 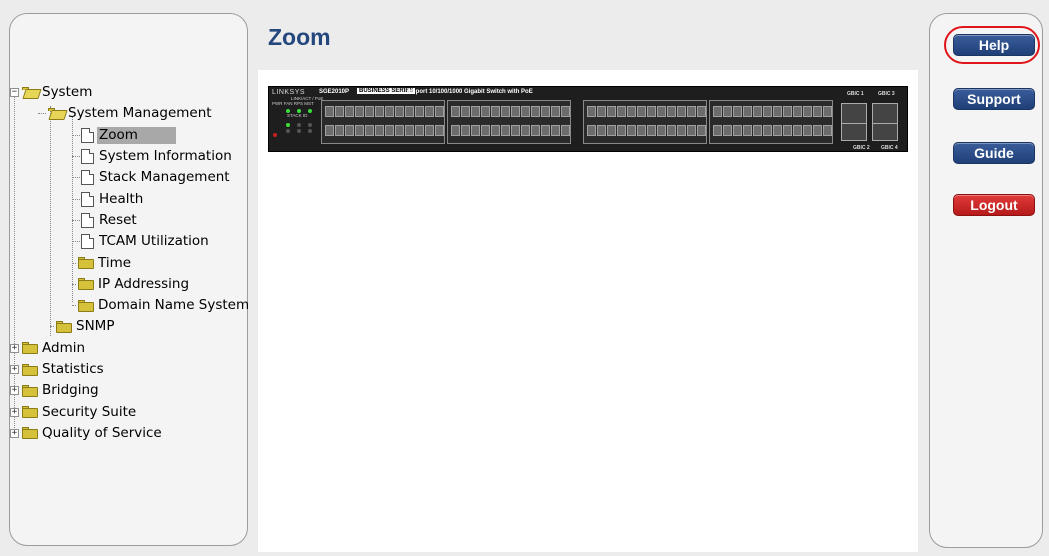 What do you see at coordinates (118, 219) in the screenshot?
I see `tree-item-label: Reset` at bounding box center [118, 219].